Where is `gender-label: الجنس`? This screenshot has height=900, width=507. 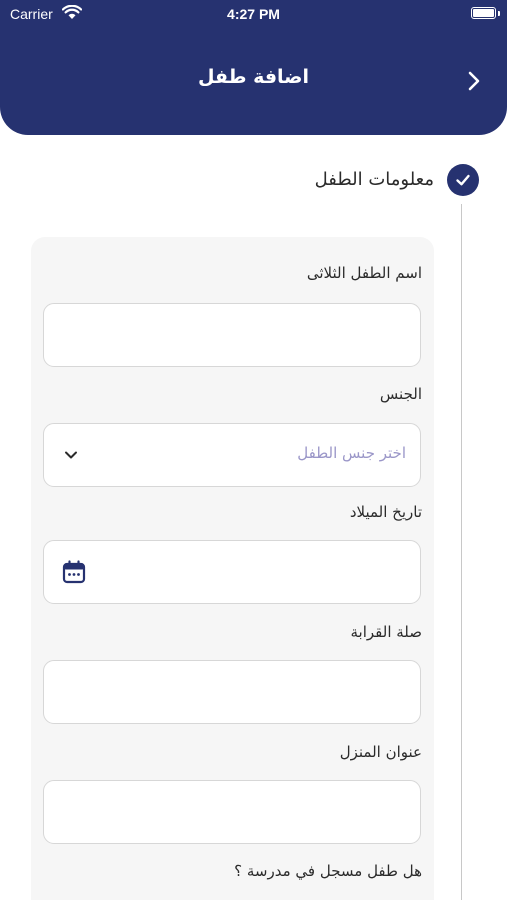
gender-label: الجنس is located at coordinates (400, 394).